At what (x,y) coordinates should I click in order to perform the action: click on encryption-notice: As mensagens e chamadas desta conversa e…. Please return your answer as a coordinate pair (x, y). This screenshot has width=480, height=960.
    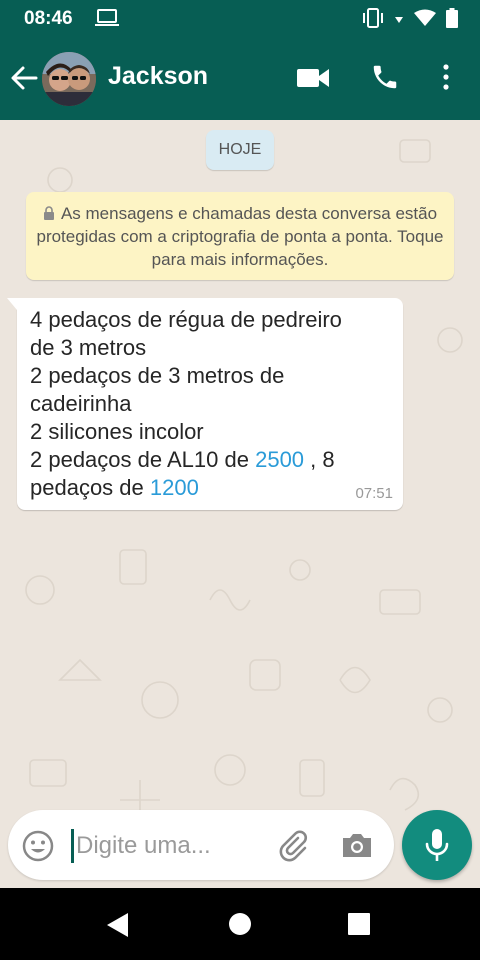
    Looking at the image, I should click on (240, 236).